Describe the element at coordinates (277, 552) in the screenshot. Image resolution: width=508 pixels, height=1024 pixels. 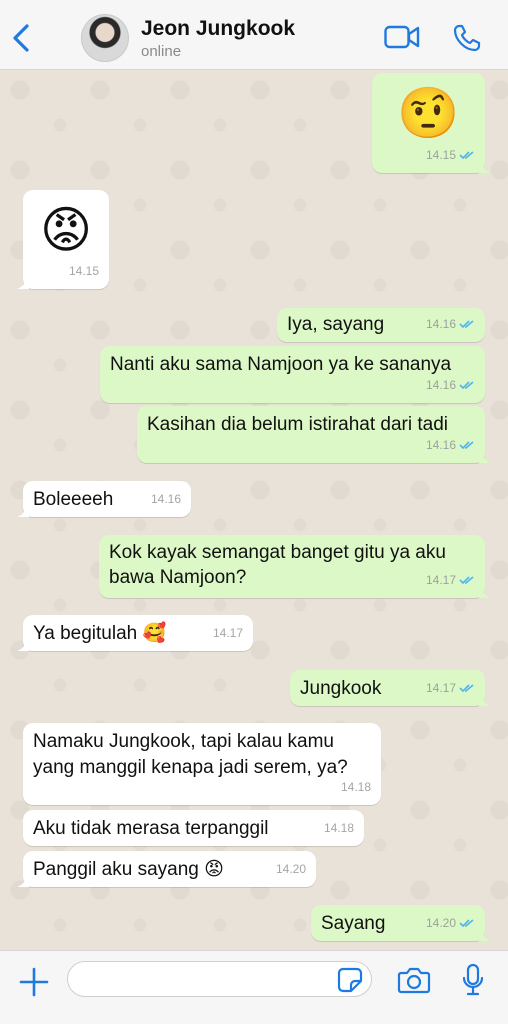
I see `message-text: Kok kayak semangat banget gitu ya aku` at that location.